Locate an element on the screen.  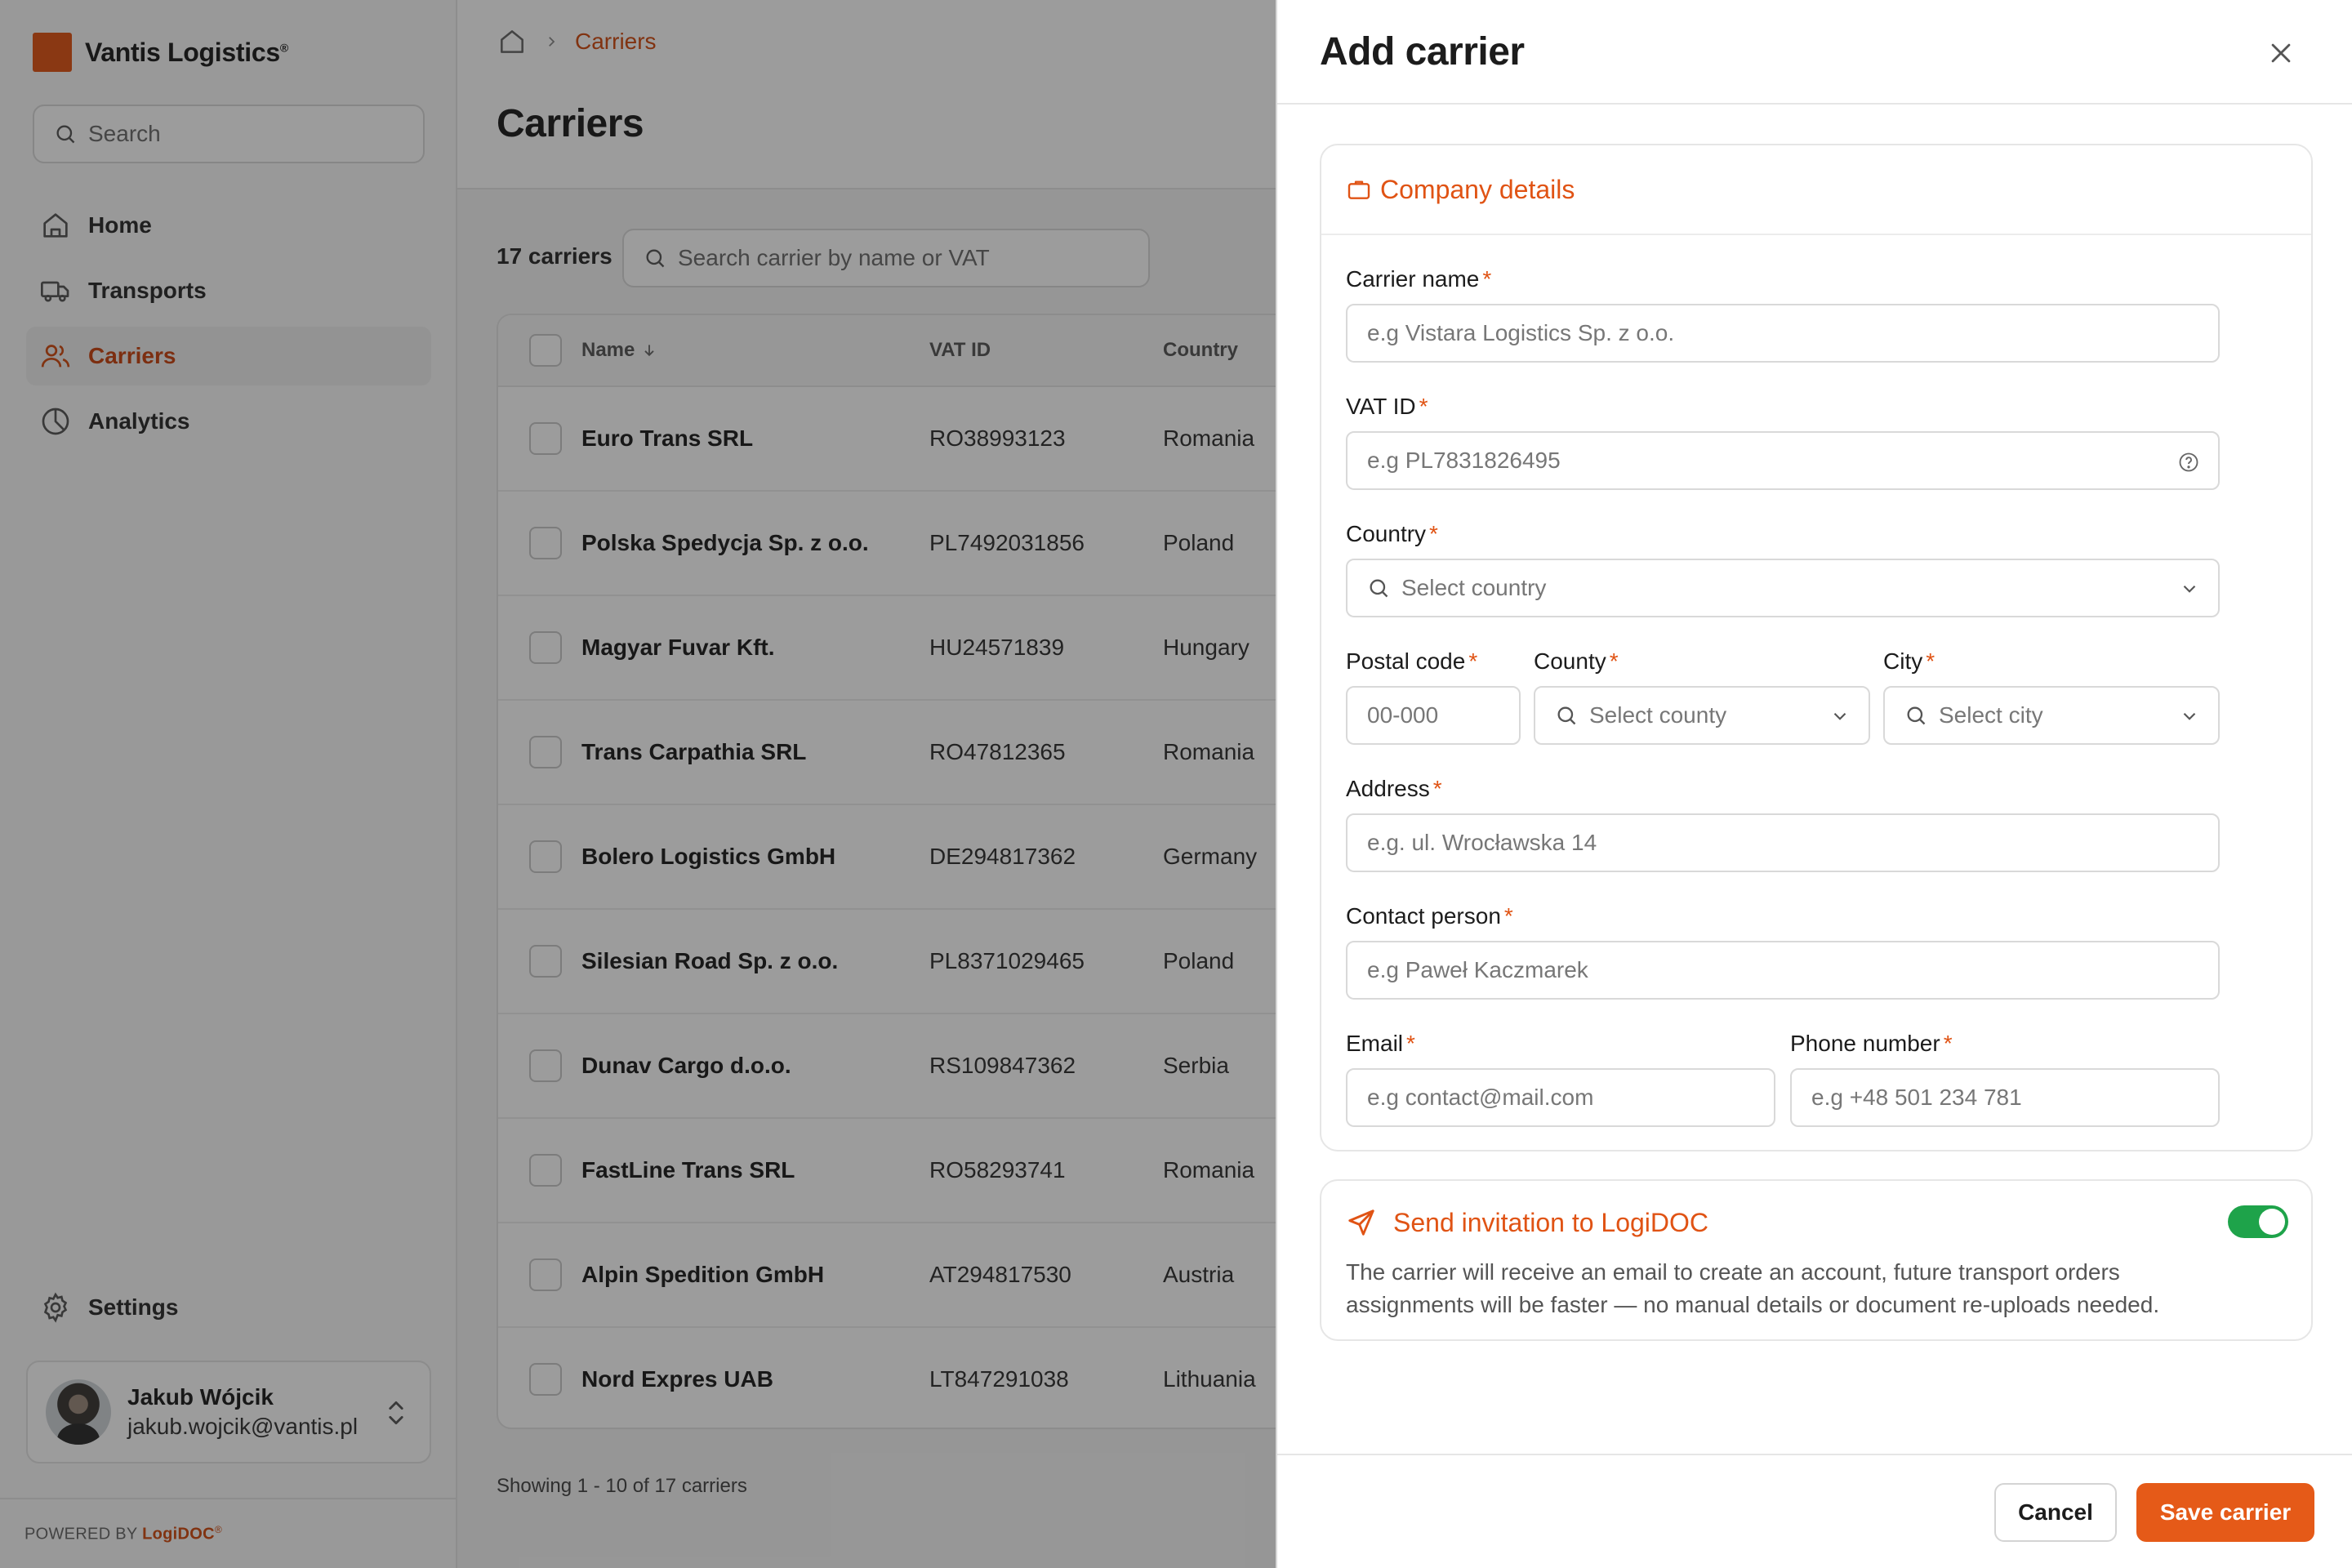
email-input is located at coordinates (1570, 1098).